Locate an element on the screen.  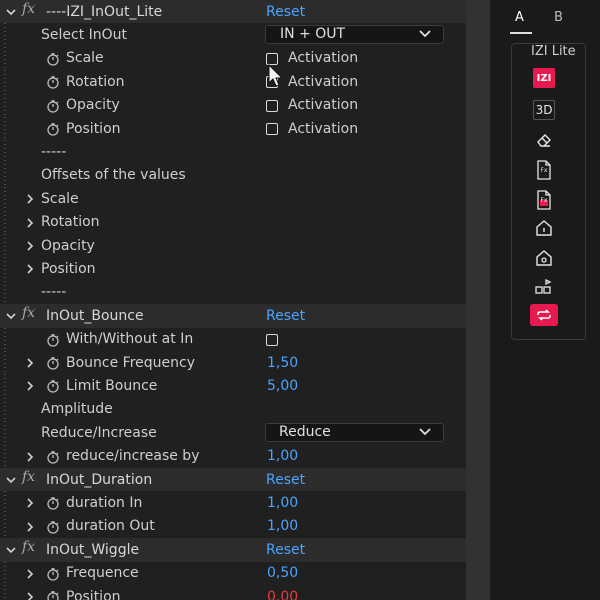
3d-icon: 3D is located at coordinates (544, 110).